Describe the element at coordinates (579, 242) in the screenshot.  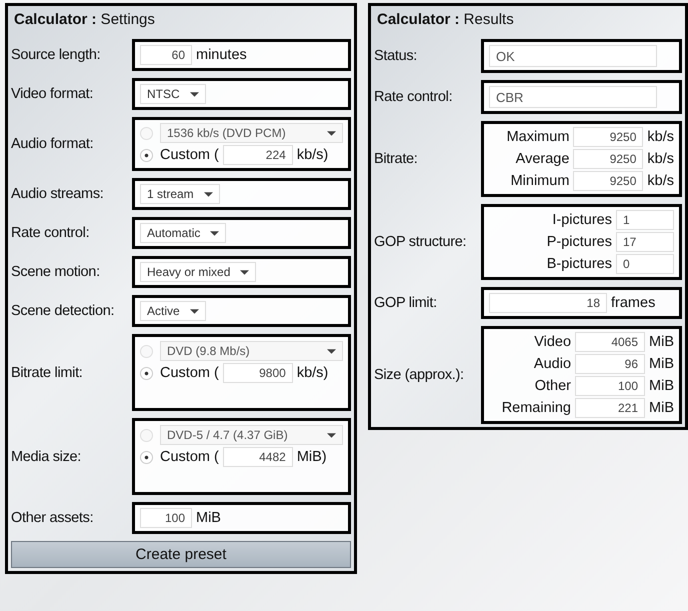
I see `field-label: P-pictures` at that location.